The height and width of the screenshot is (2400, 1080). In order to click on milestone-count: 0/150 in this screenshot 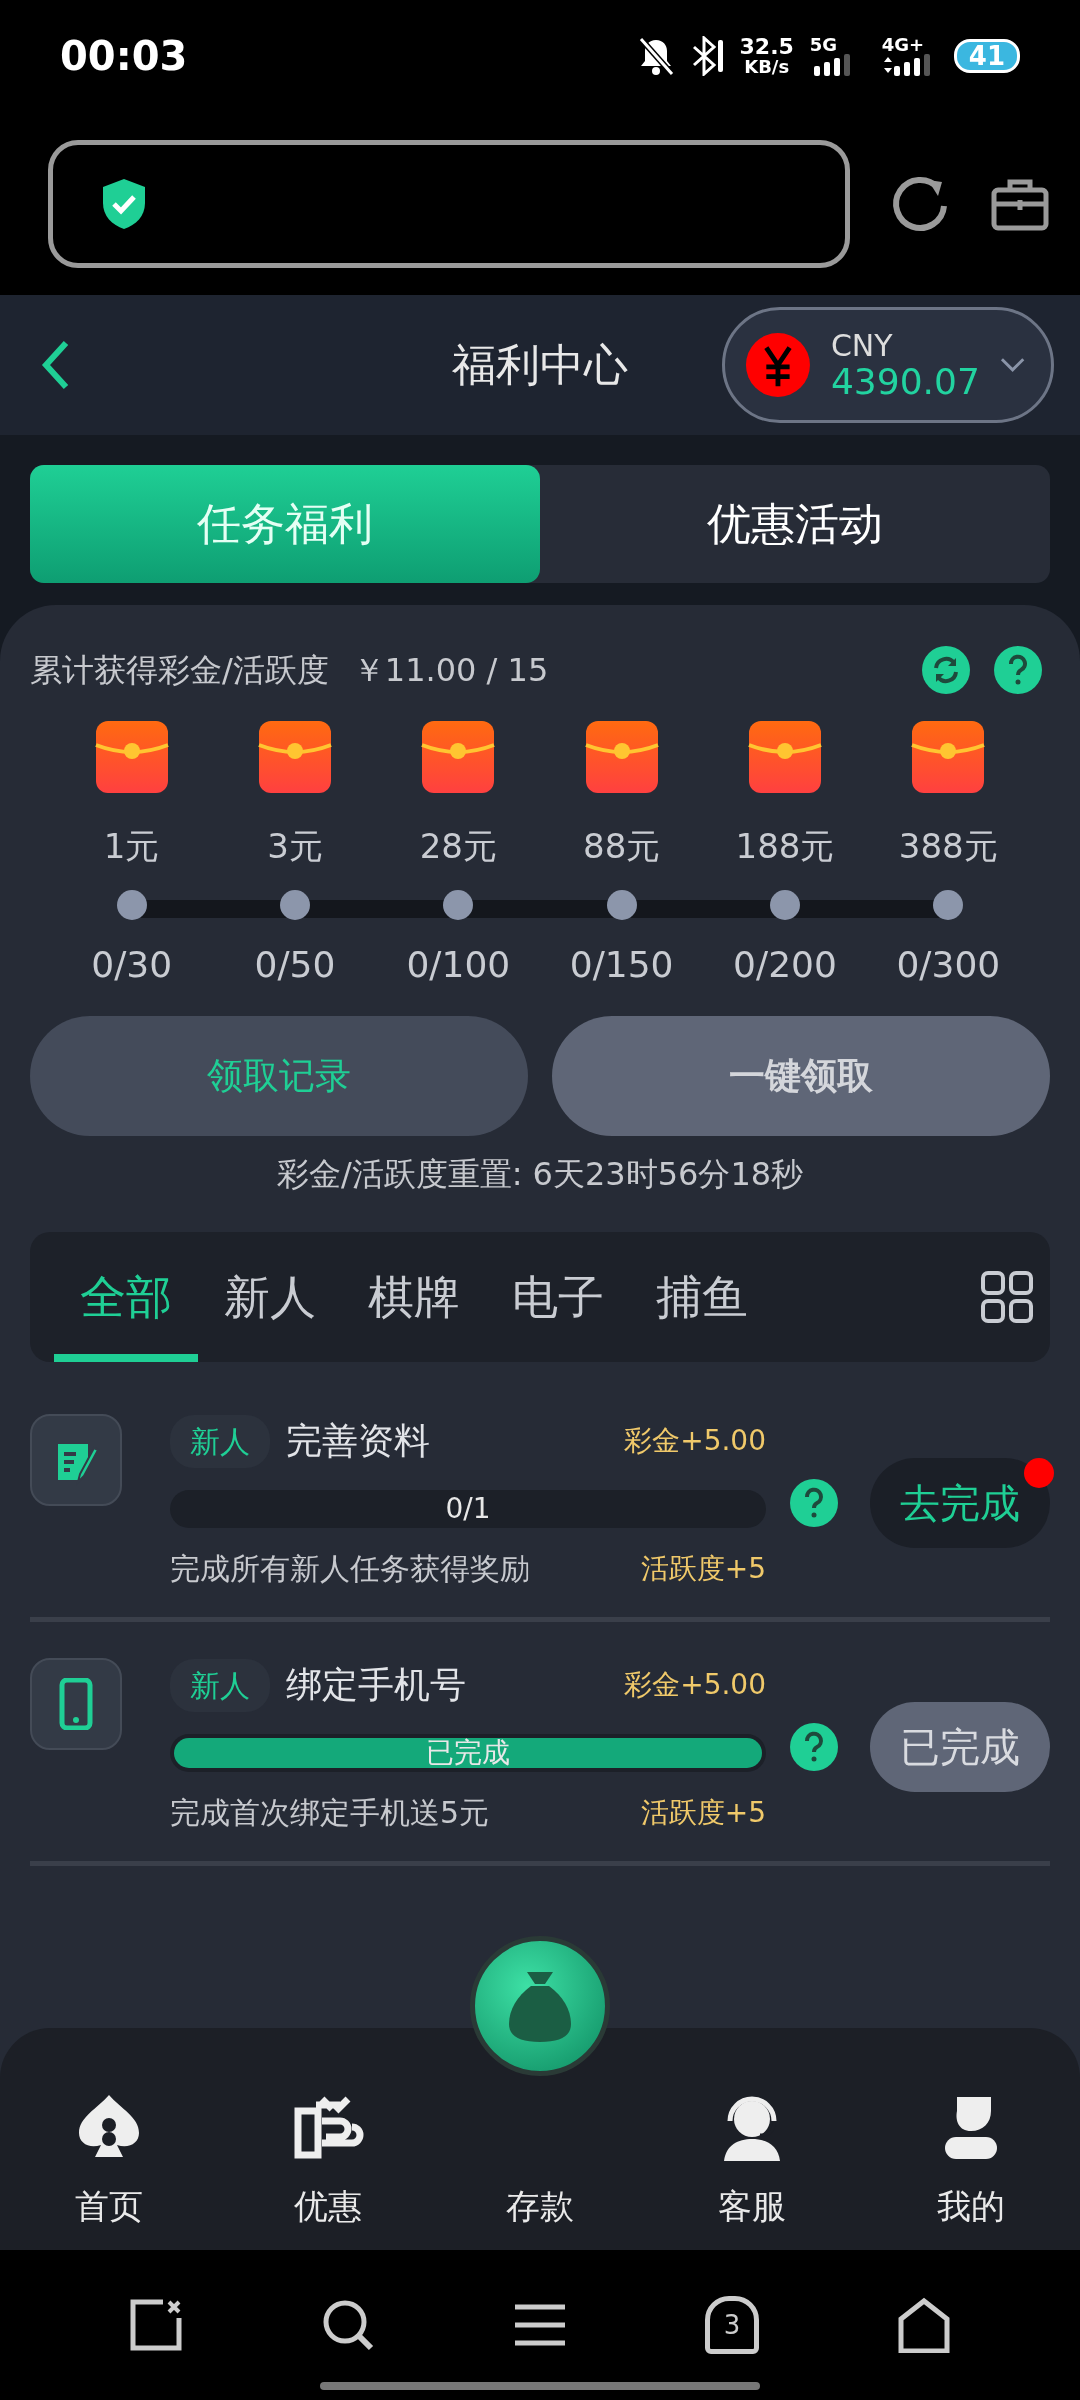, I will do `click(621, 965)`.